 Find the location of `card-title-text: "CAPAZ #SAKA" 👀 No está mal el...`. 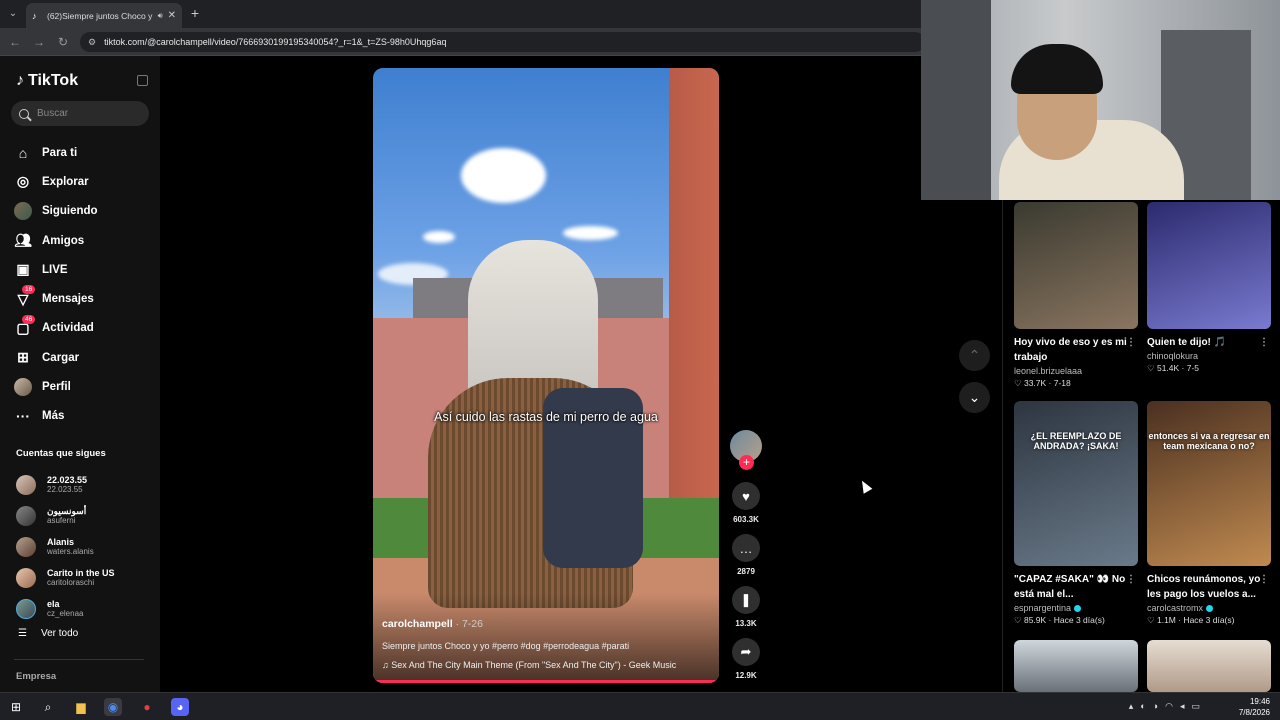

card-title-text: "CAPAZ #SAKA" 👀 No está mal el... is located at coordinates (1070, 587).